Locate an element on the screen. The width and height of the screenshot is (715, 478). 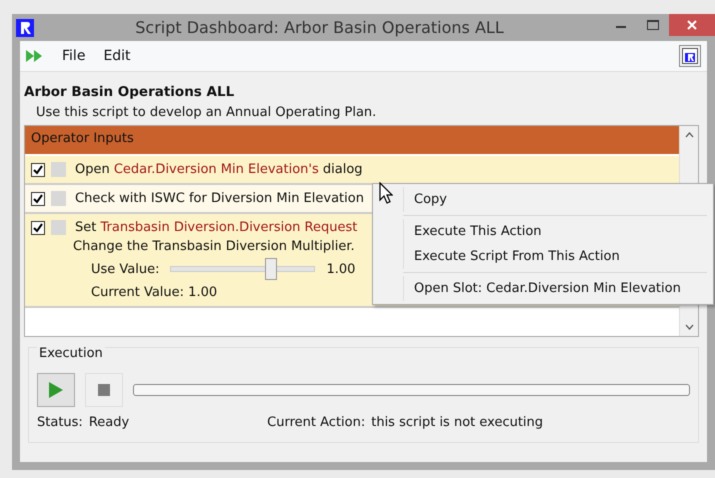
status-value: Ready is located at coordinates (109, 422).